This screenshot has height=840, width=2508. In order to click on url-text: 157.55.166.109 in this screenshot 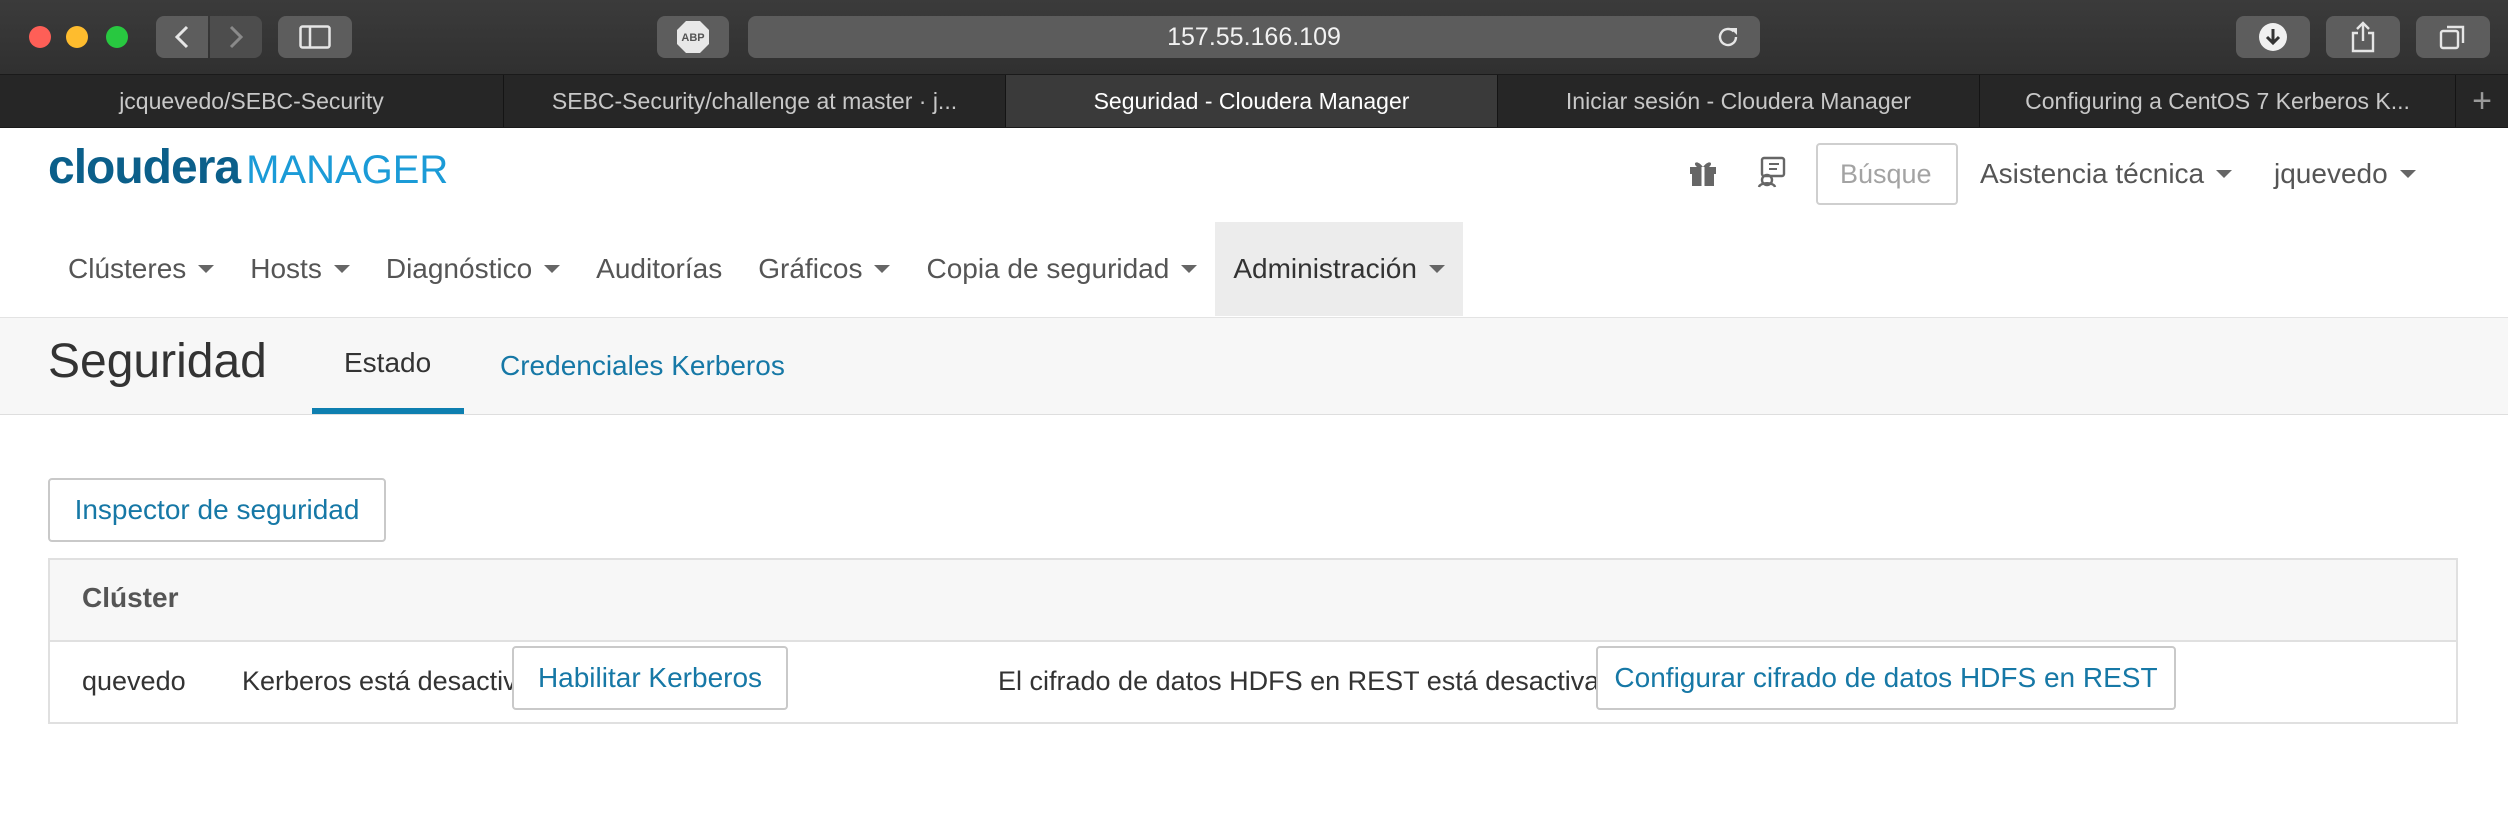, I will do `click(1254, 36)`.